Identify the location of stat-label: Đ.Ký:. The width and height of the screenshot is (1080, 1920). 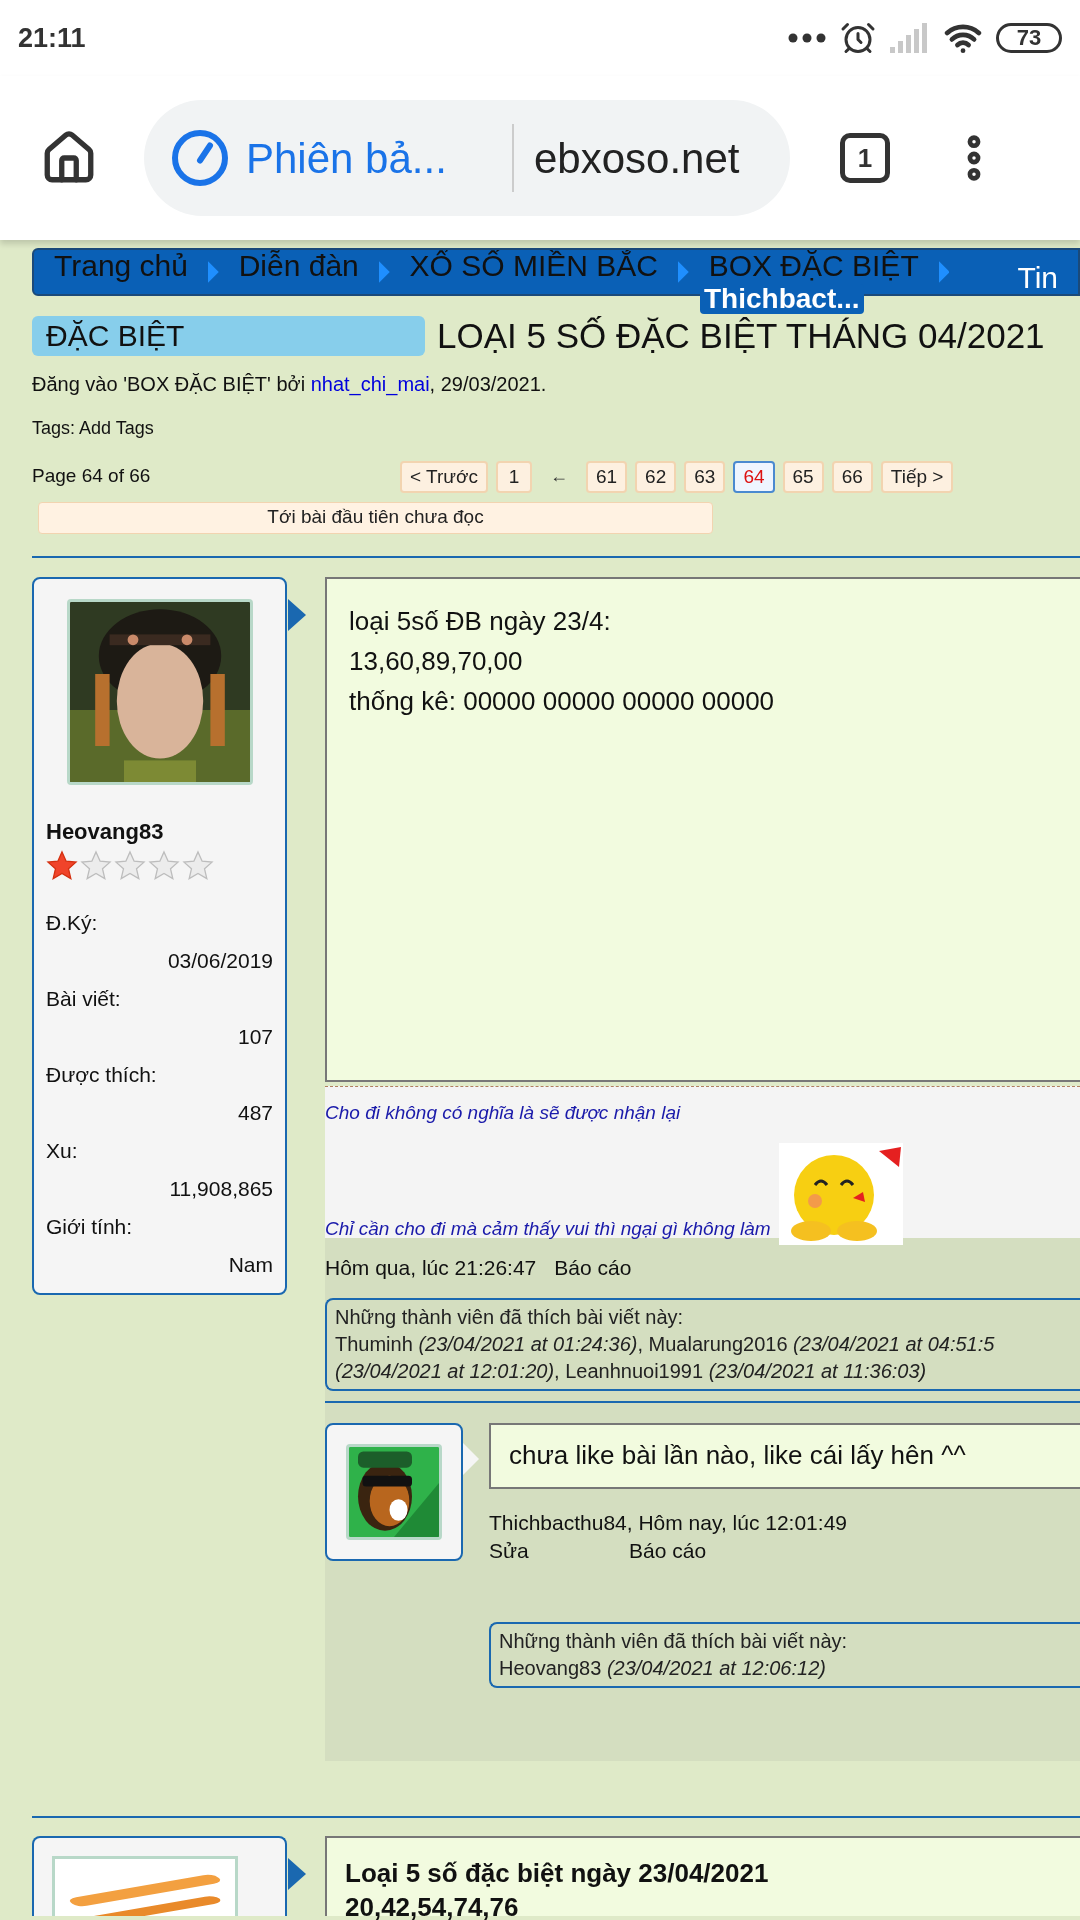
(72, 922).